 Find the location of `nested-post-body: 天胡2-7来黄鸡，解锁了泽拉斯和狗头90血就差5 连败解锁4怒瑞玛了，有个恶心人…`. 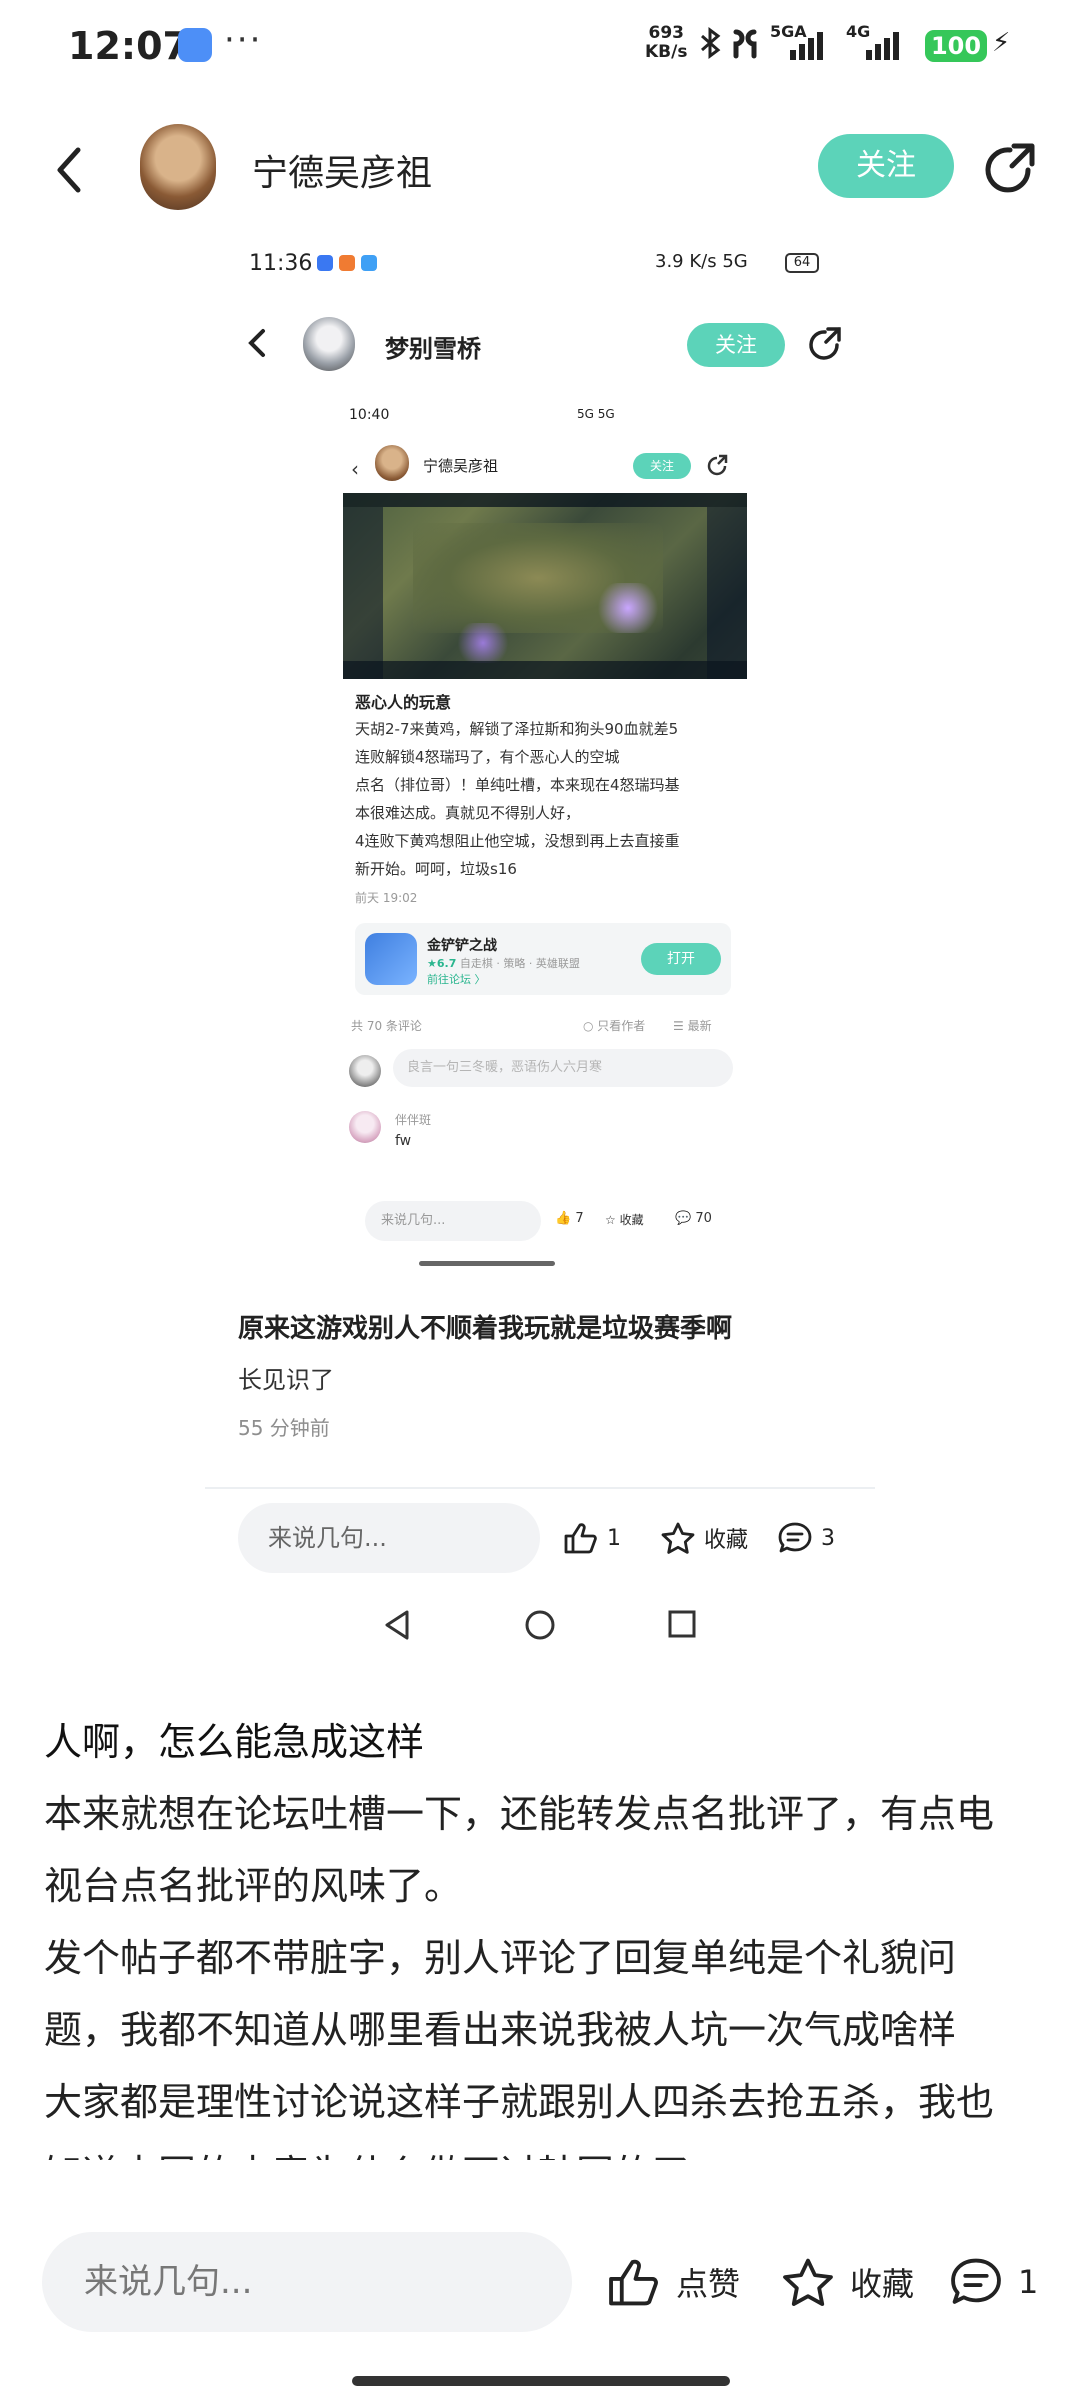

nested-post-body: 天胡2-7来黄鸡，解锁了泽拉斯和狗头90血就差5 连败解锁4怒瑞玛了，有个恶心人… is located at coordinates (550, 799).